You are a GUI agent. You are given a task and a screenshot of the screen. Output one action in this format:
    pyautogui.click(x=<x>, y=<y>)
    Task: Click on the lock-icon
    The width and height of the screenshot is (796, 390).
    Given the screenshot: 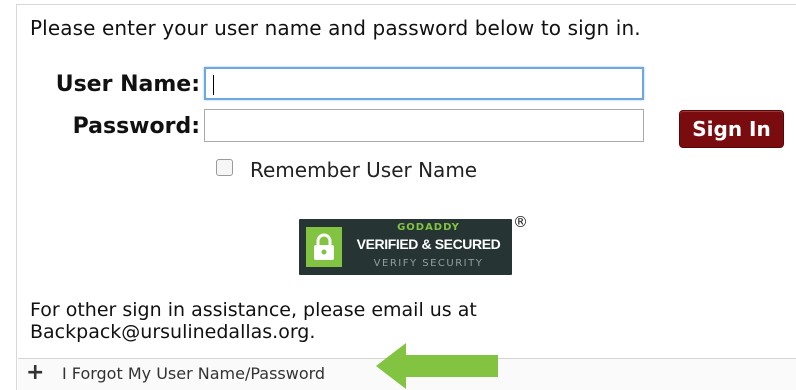 What is the action you would take?
    pyautogui.click(x=324, y=246)
    